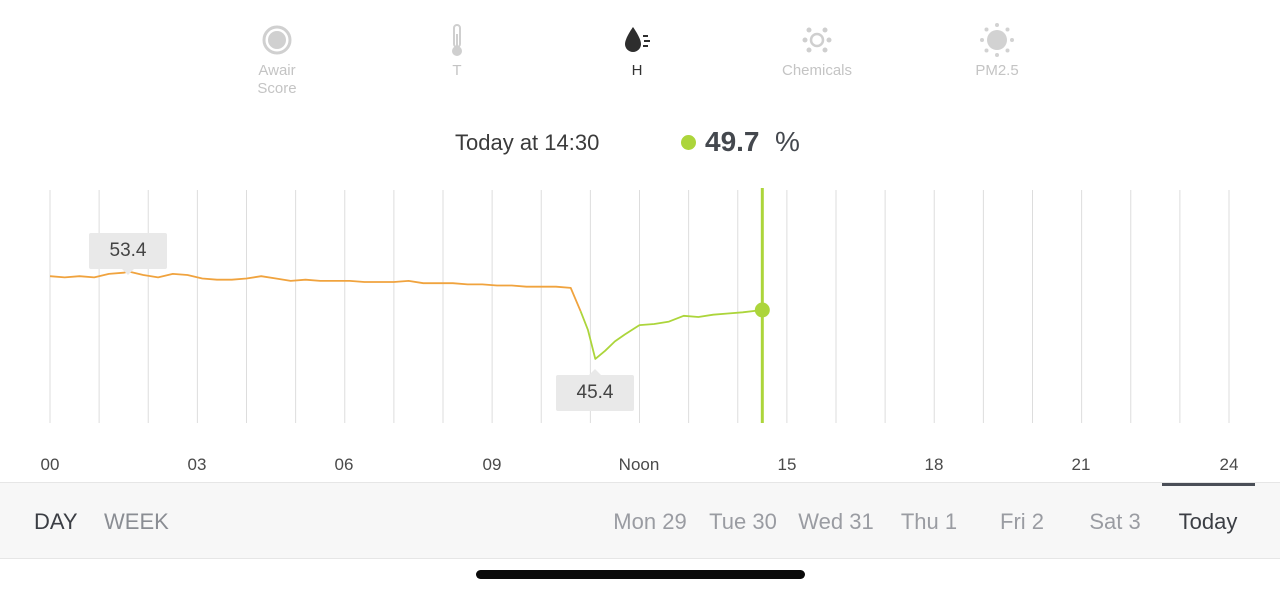  I want to click on x-tick-label: 03, so click(197, 464).